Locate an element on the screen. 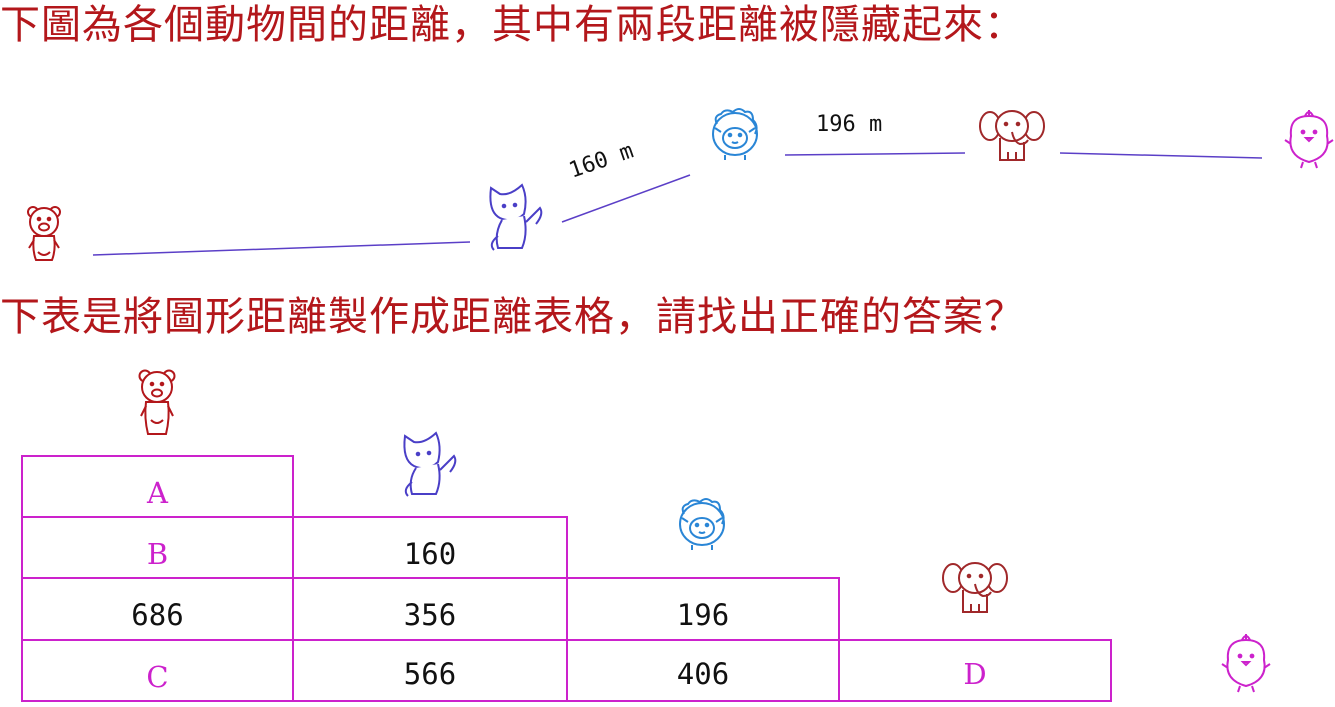  table-cell-sheep-chick: 406 is located at coordinates (703, 674).